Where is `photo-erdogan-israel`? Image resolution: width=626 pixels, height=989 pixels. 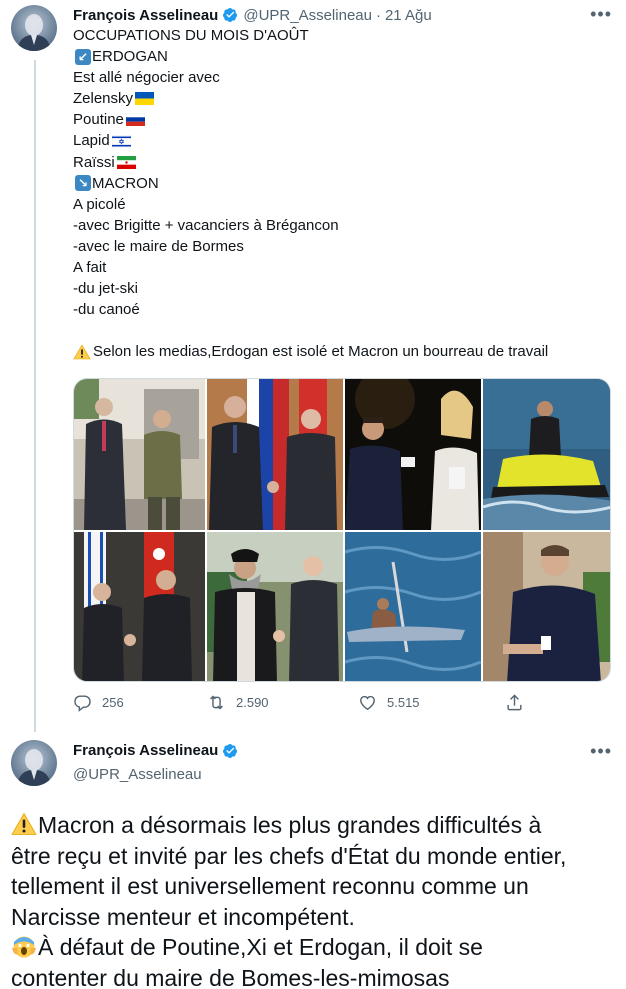
photo-erdogan-israel is located at coordinates (139, 606).